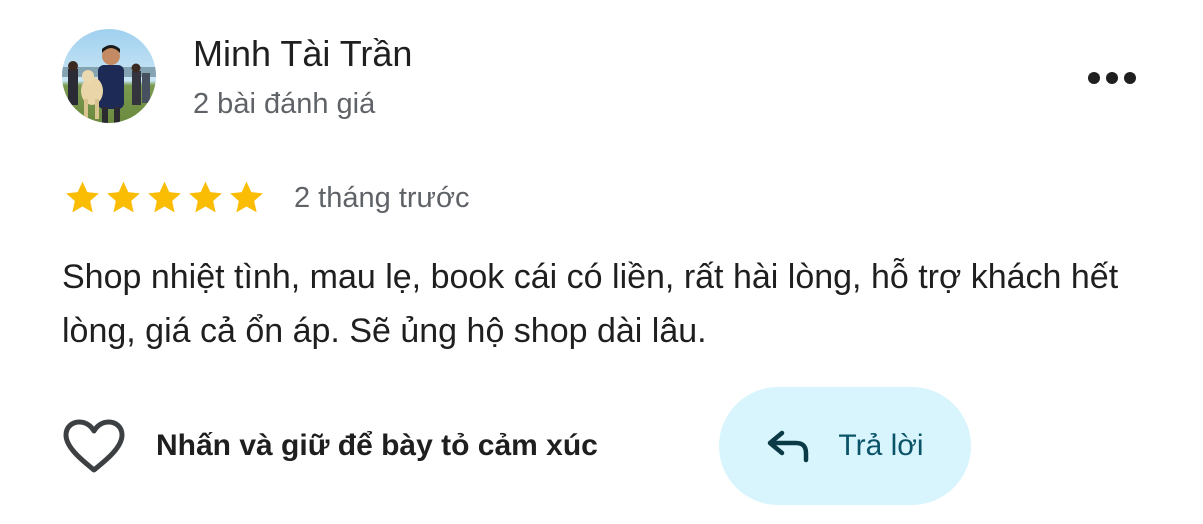 The image size is (1203, 524). Describe the element at coordinates (382, 197) in the screenshot. I see `review-time: 2 tháng trước` at that location.